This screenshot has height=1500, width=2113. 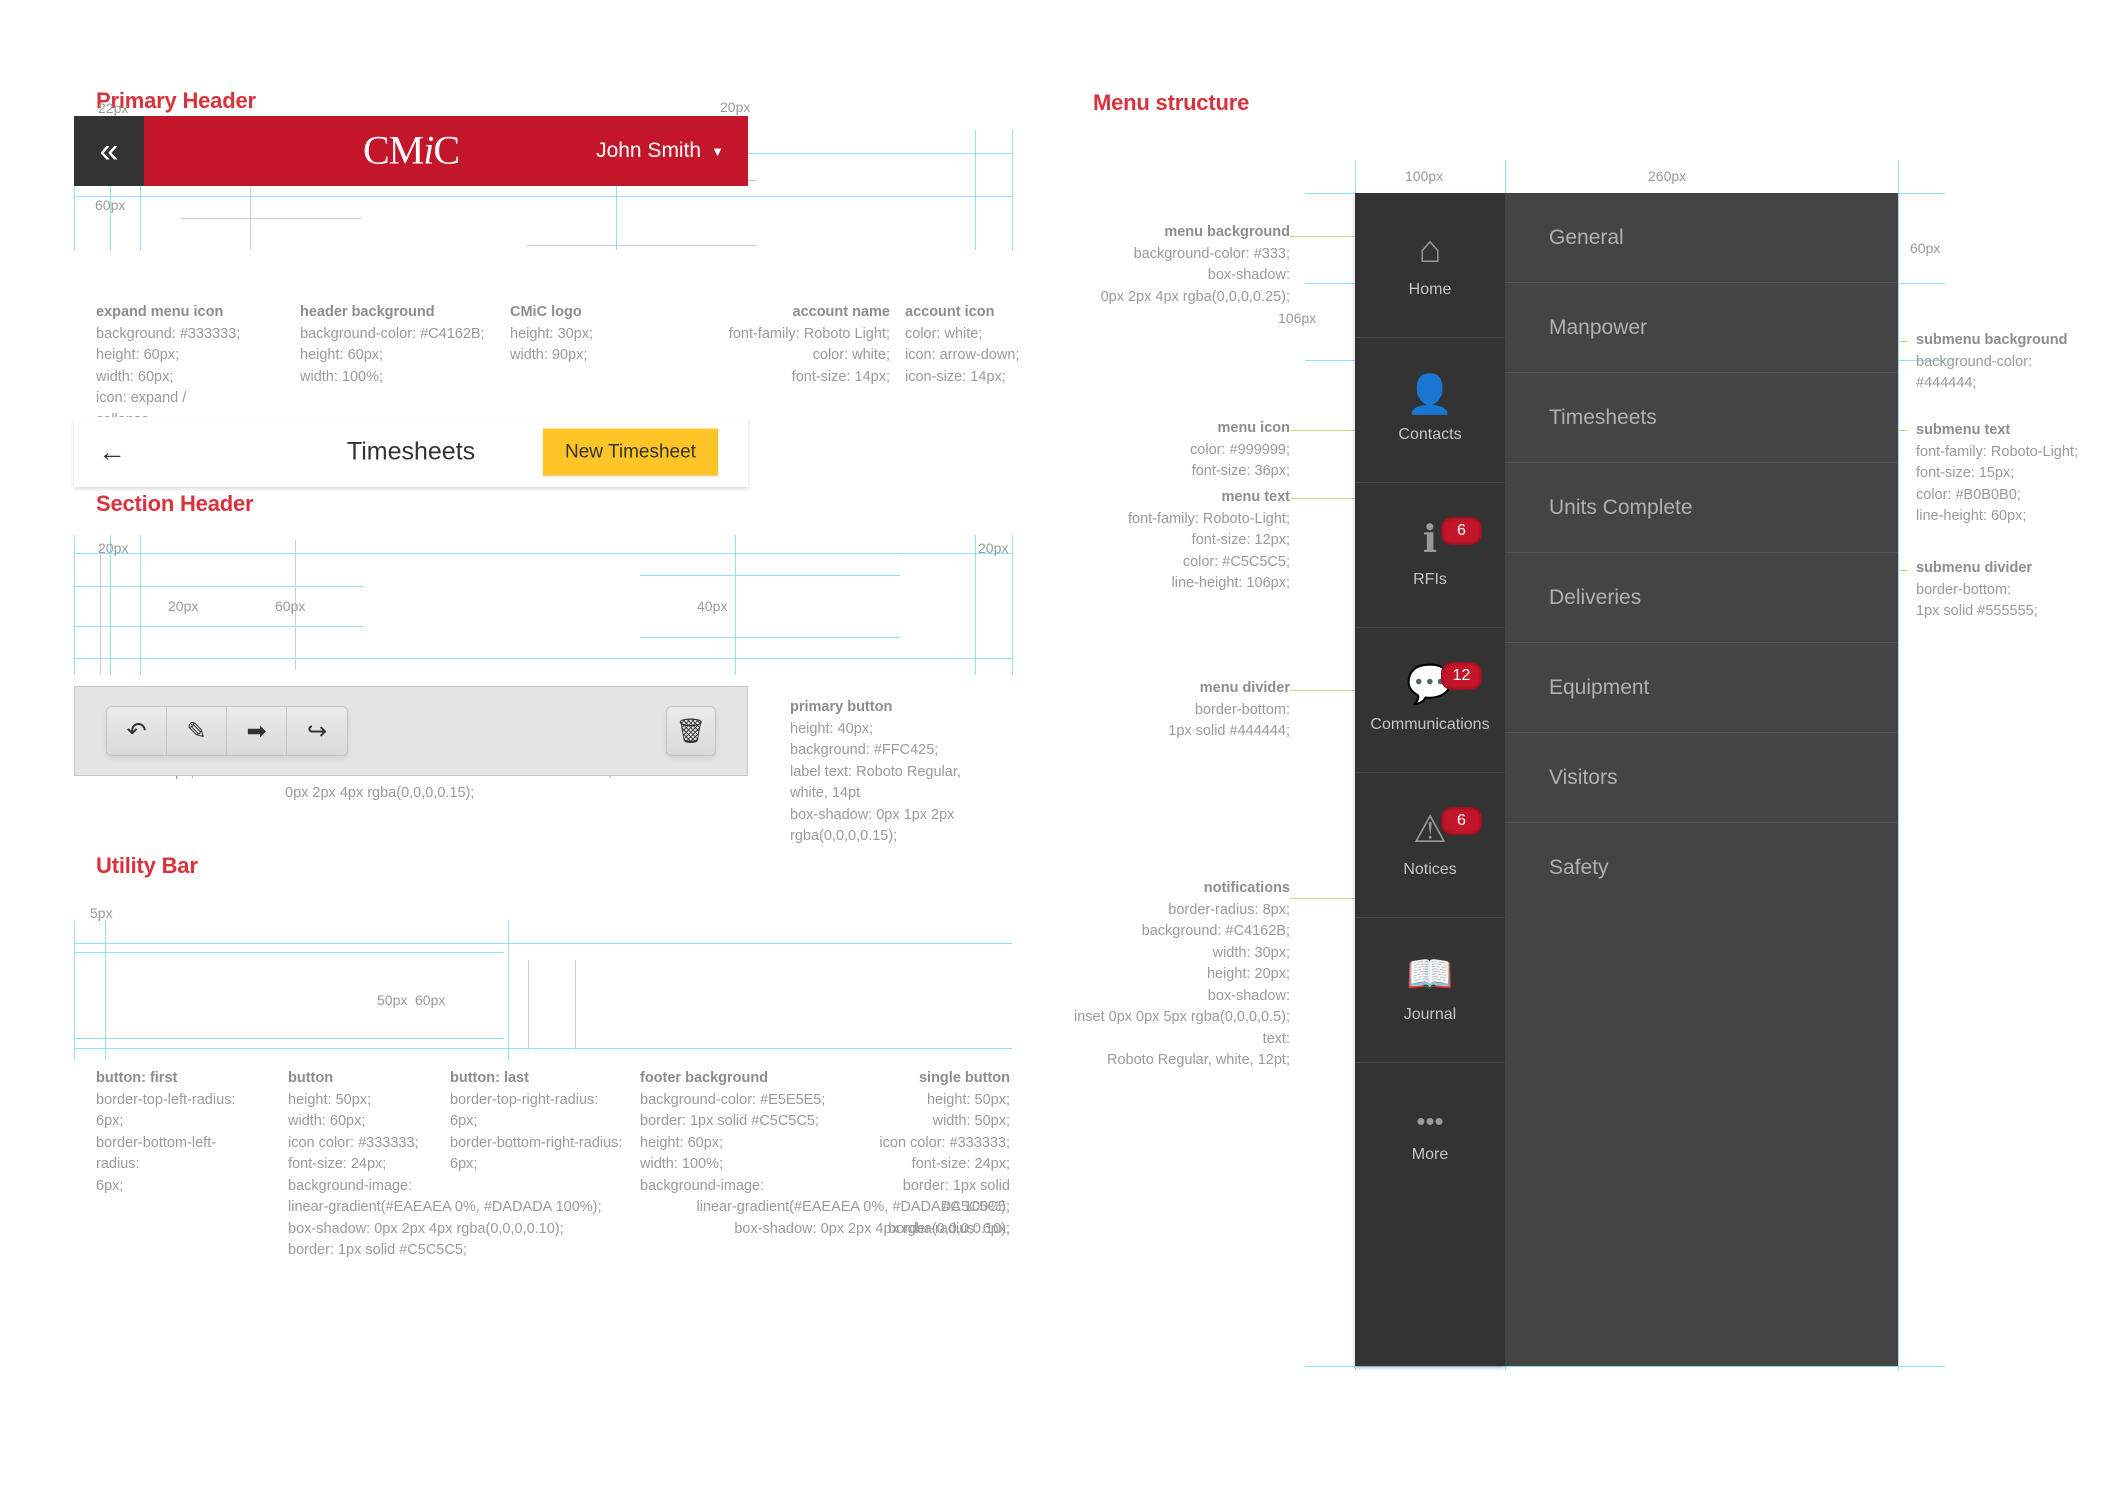 What do you see at coordinates (1430, 975) in the screenshot?
I see `journal-icon: 📖` at bounding box center [1430, 975].